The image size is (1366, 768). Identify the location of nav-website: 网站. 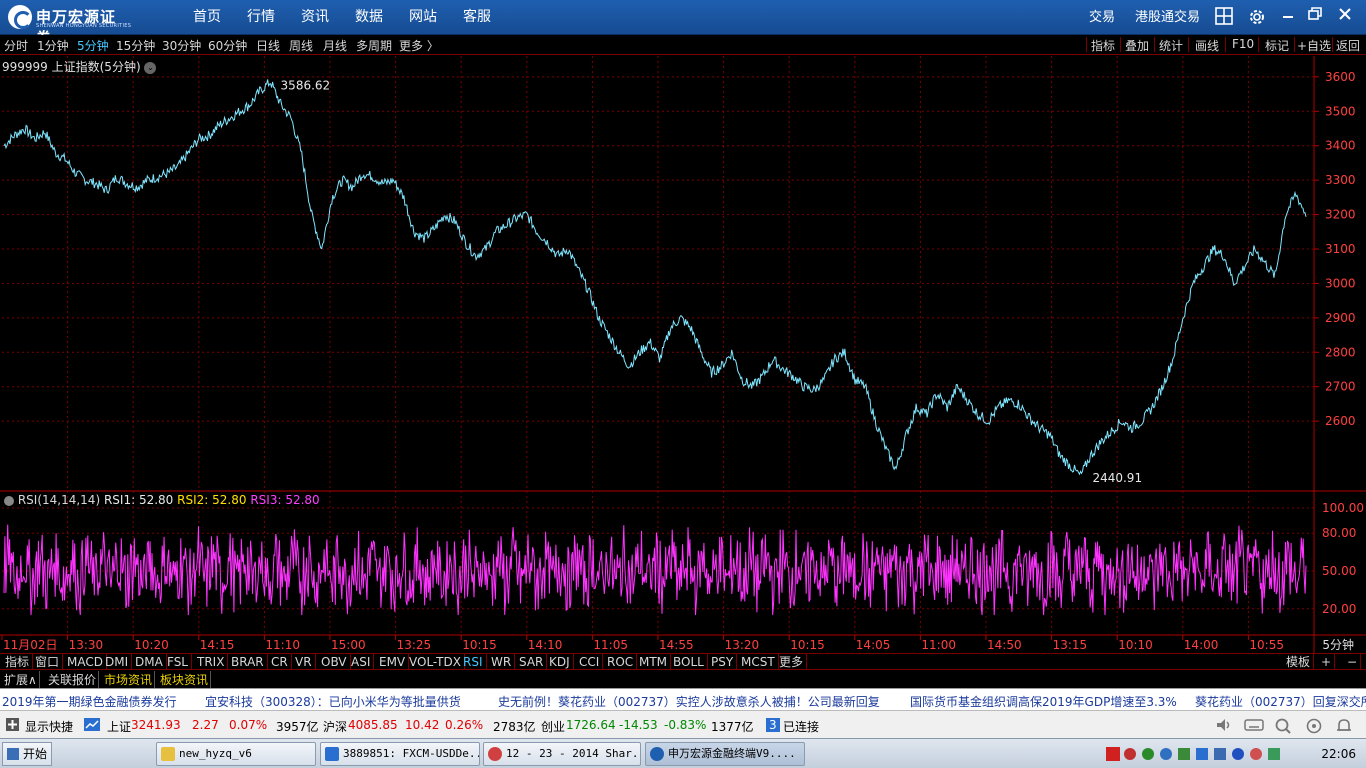
(423, 17).